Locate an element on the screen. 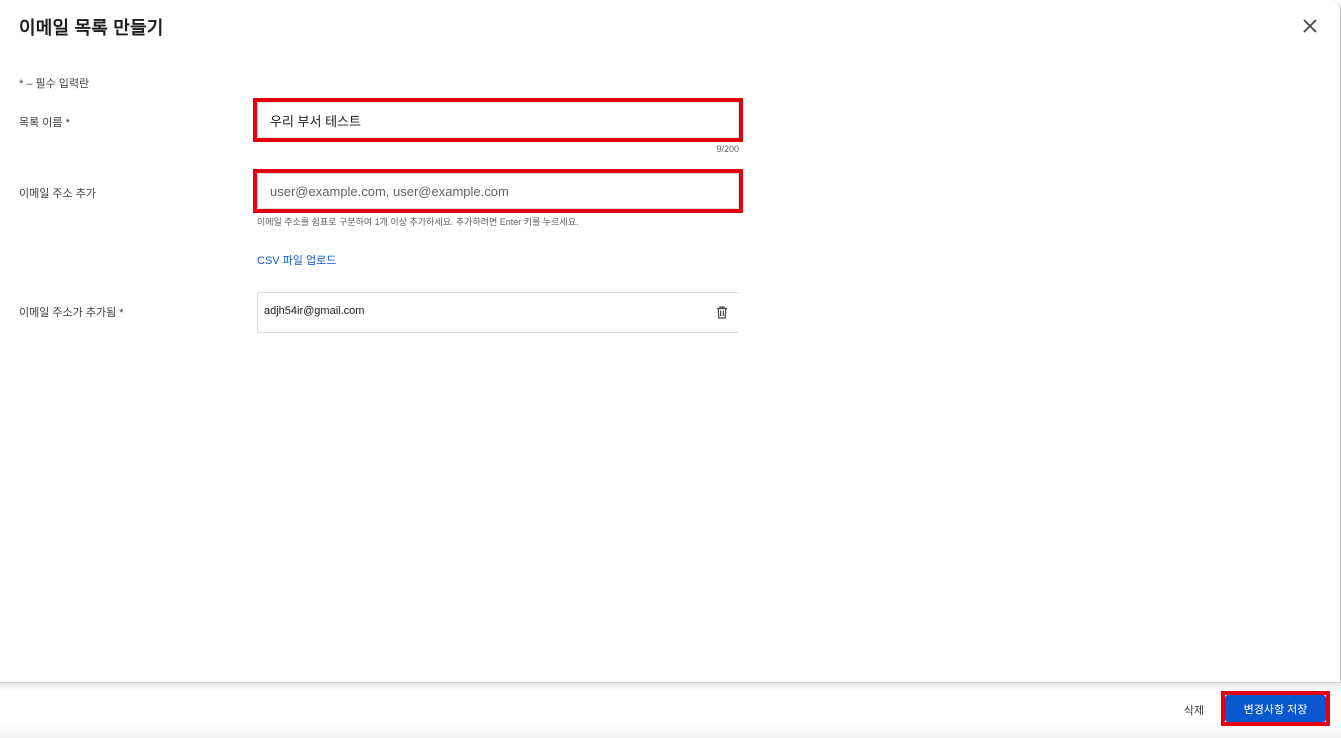  list-name-counter: 9/200 is located at coordinates (727, 149).